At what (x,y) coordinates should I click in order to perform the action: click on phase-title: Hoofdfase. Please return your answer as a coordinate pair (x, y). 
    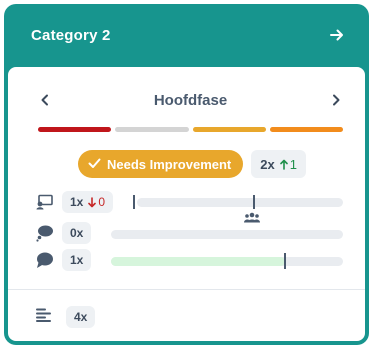
    Looking at the image, I should click on (190, 100).